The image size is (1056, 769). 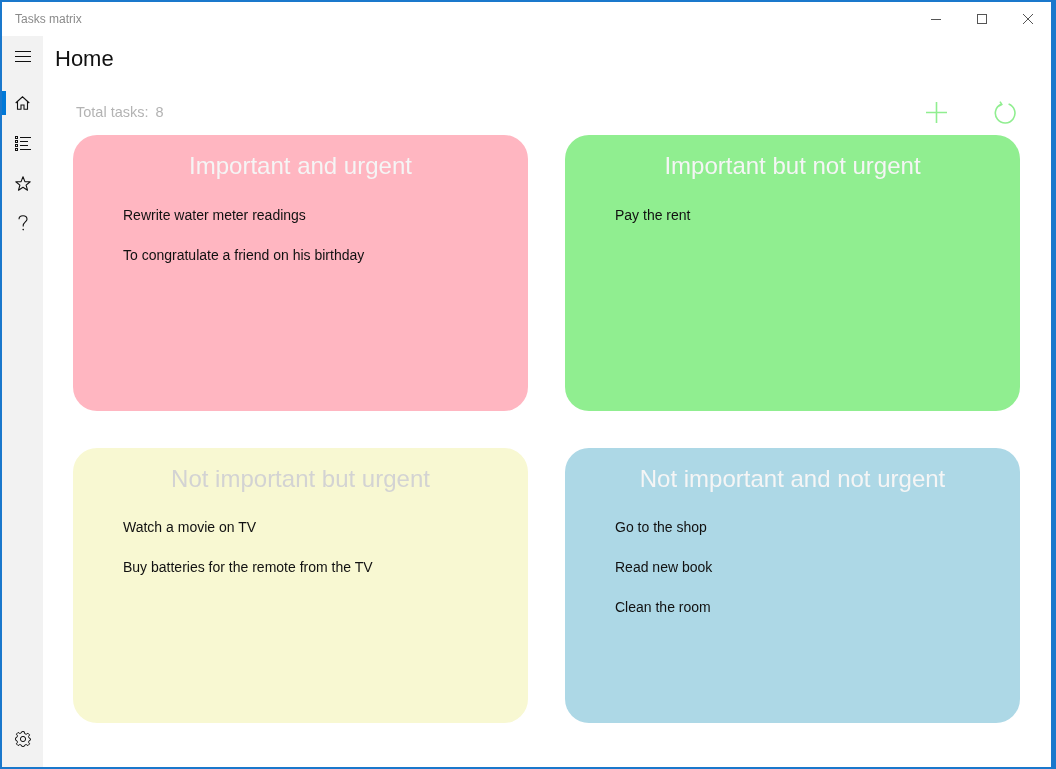 I want to click on task-item: Pay the rent, so click(x=653, y=215).